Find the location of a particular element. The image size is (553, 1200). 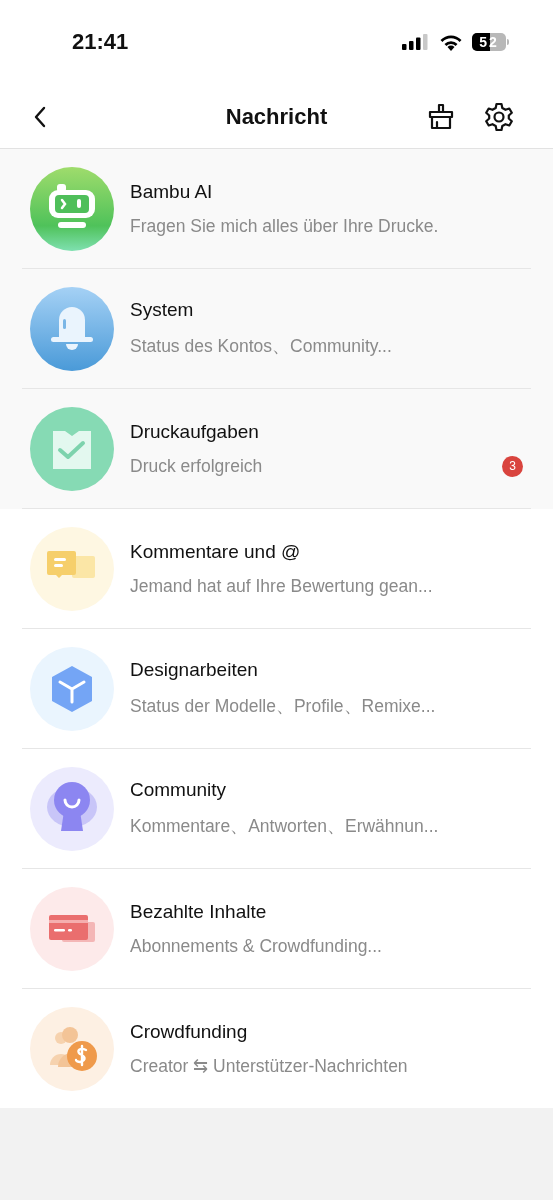

checked-task-icon is located at coordinates (72, 448).